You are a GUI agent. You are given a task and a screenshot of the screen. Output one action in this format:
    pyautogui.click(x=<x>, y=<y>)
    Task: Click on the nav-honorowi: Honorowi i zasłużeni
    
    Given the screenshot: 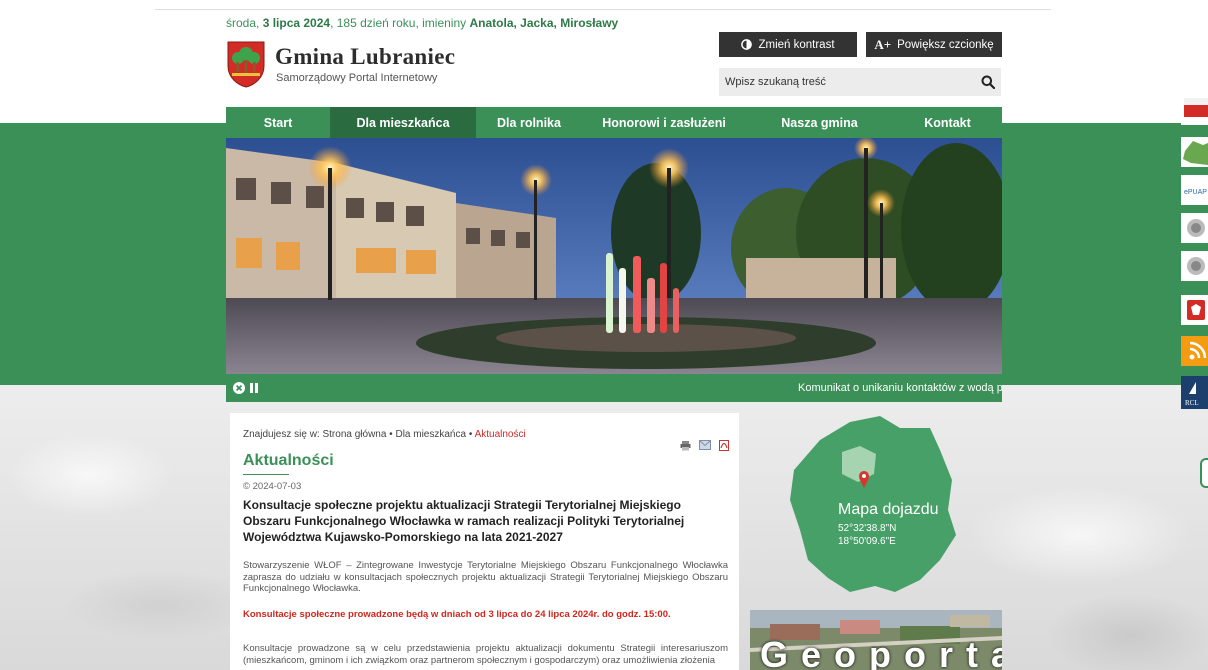 What is the action you would take?
    pyautogui.click(x=664, y=122)
    